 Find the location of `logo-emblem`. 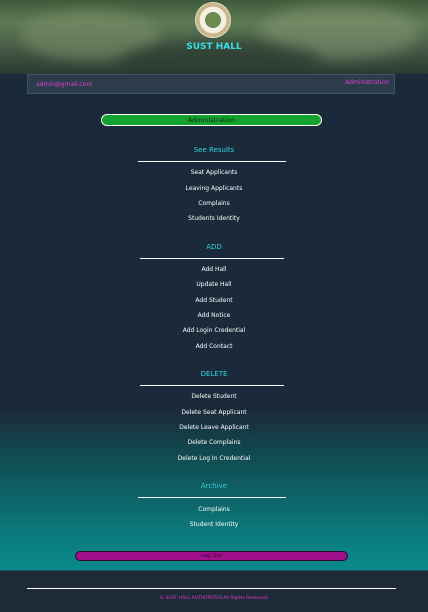

logo-emblem is located at coordinates (213, 20).